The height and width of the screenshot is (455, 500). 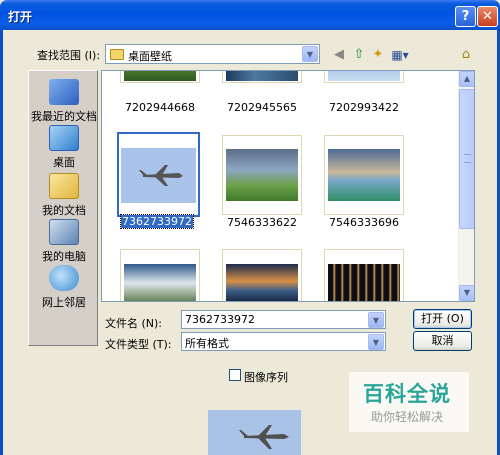 I want to click on file-name: 7202945565, so click(x=262, y=107).